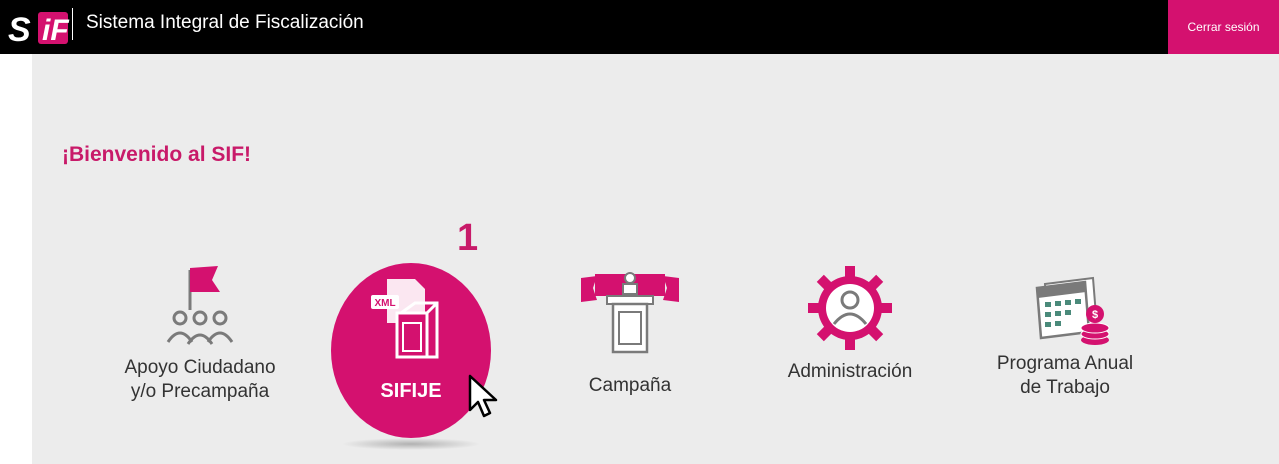 The image size is (1279, 464). Describe the element at coordinates (630, 385) in the screenshot. I see `module-label: Campaña` at that location.